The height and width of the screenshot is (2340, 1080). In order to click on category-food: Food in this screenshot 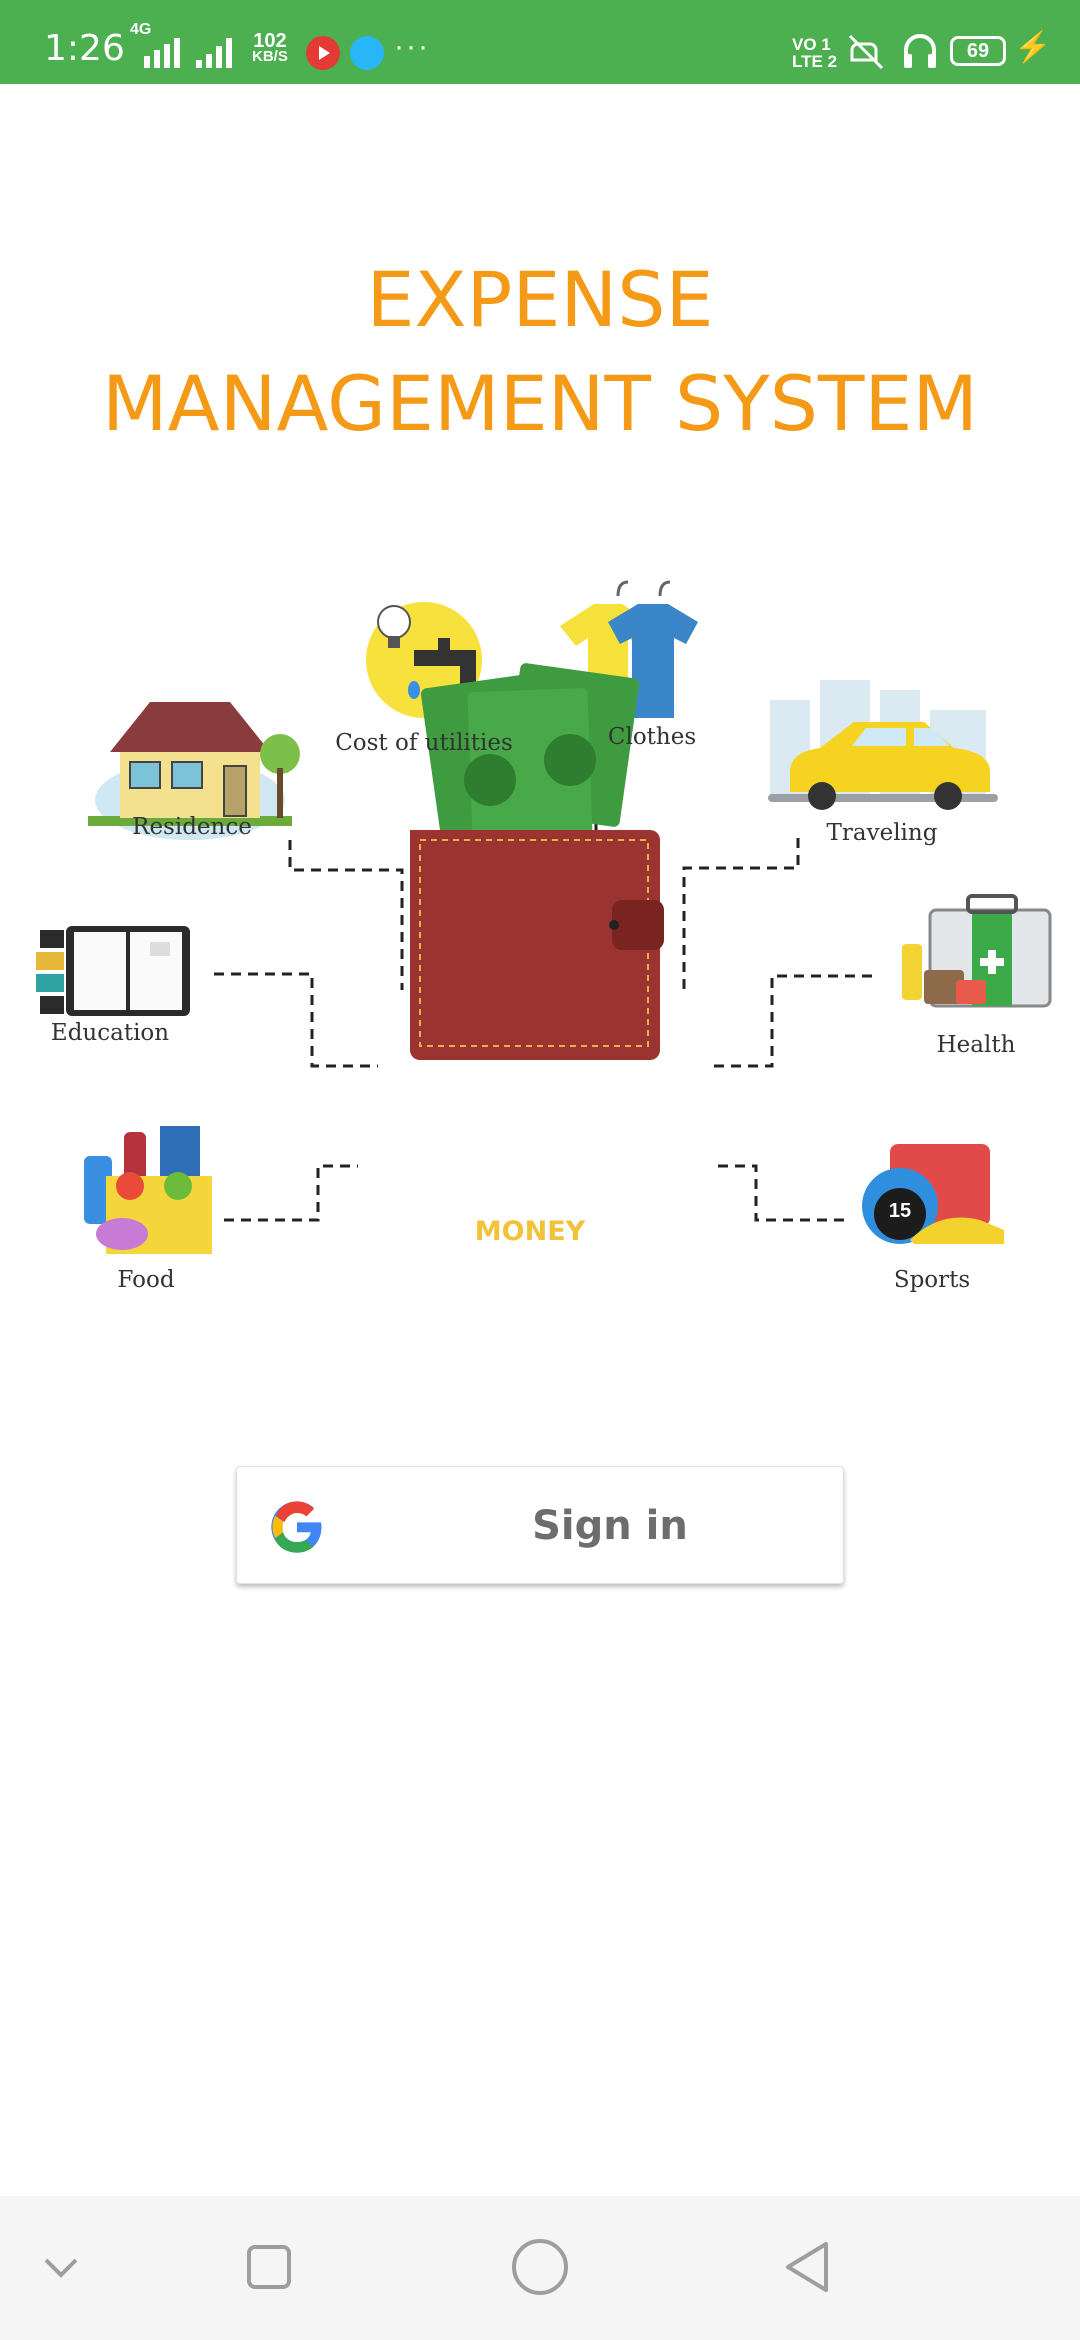, I will do `click(146, 1280)`.